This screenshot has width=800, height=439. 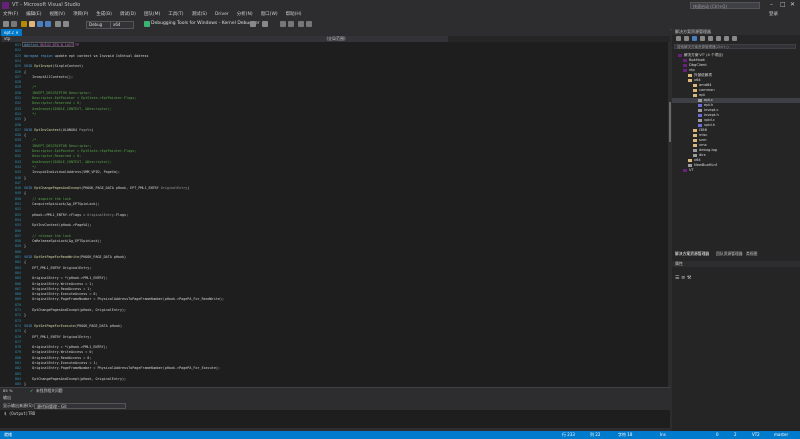 What do you see at coordinates (710, 38) in the screenshot?
I see `refresh-icon` at bounding box center [710, 38].